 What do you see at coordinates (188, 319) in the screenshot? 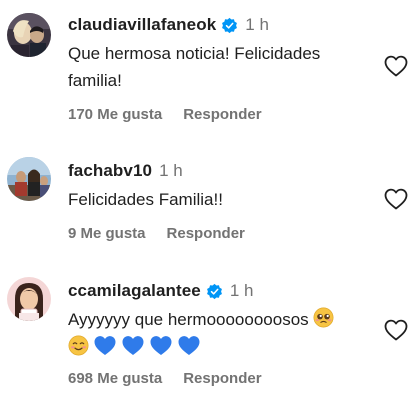
I see `comment-text: Ayyyyyy que hermoooooooosos` at bounding box center [188, 319].